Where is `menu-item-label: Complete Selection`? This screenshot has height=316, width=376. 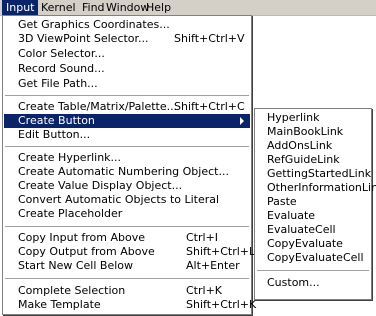 menu-item-label: Complete Selection is located at coordinates (72, 290).